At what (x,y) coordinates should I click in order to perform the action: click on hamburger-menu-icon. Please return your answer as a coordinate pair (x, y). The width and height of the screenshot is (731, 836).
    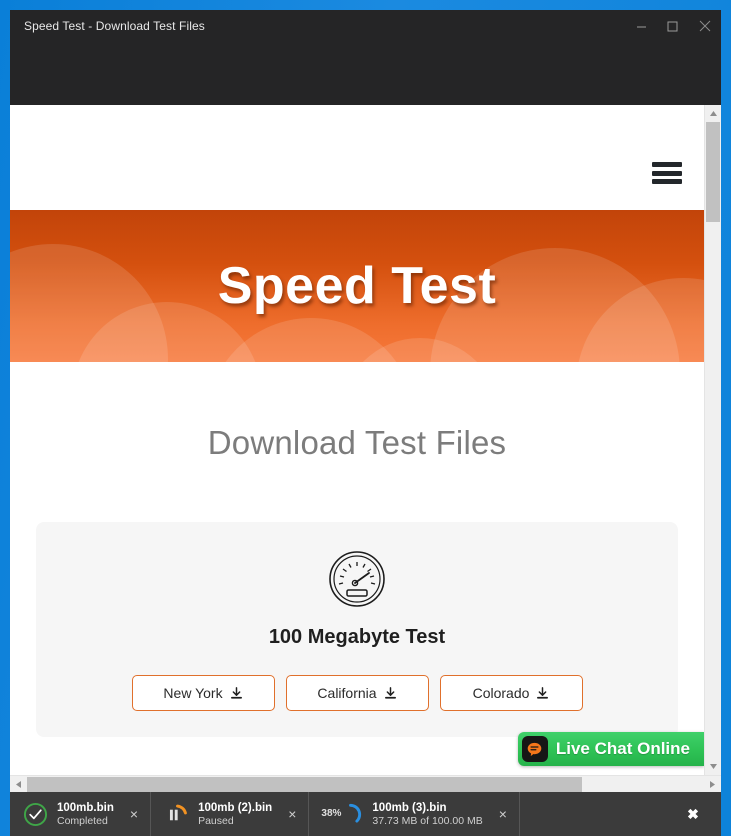
    Looking at the image, I should click on (667, 173).